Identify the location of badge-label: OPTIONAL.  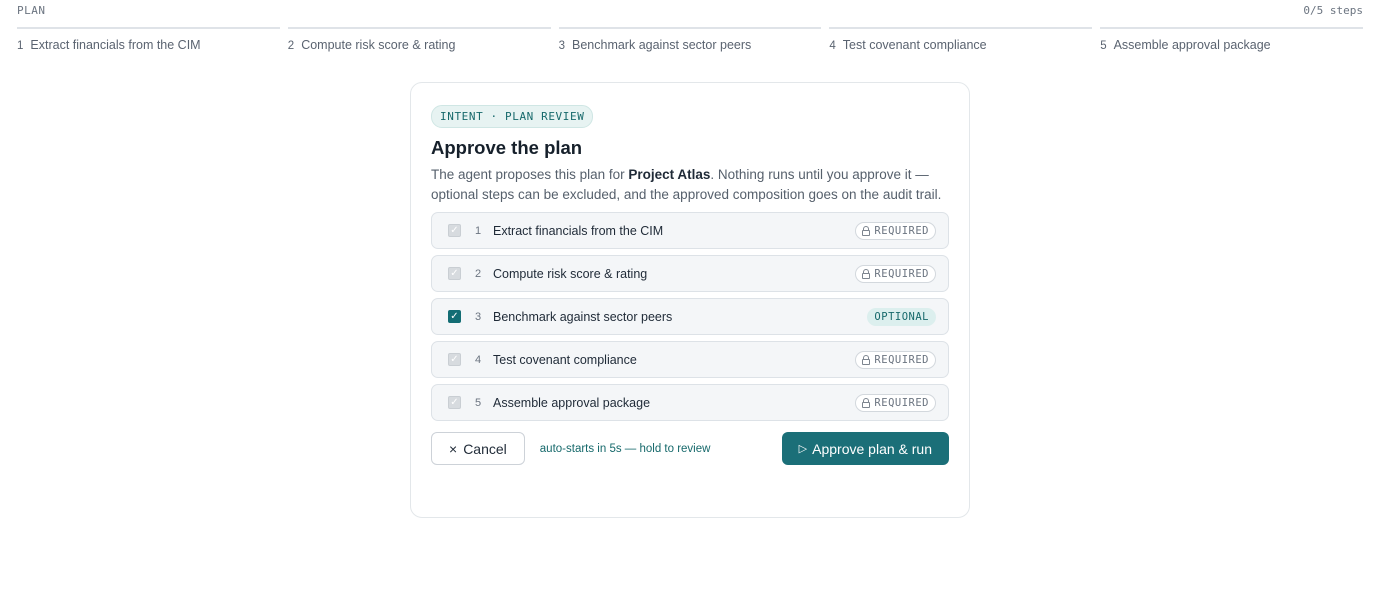
(901, 316).